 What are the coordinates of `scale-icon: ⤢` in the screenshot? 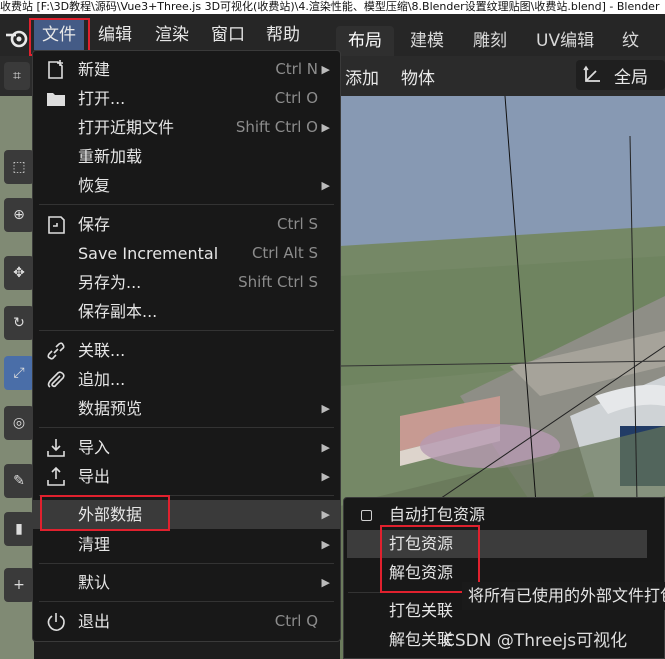 It's located at (19, 373).